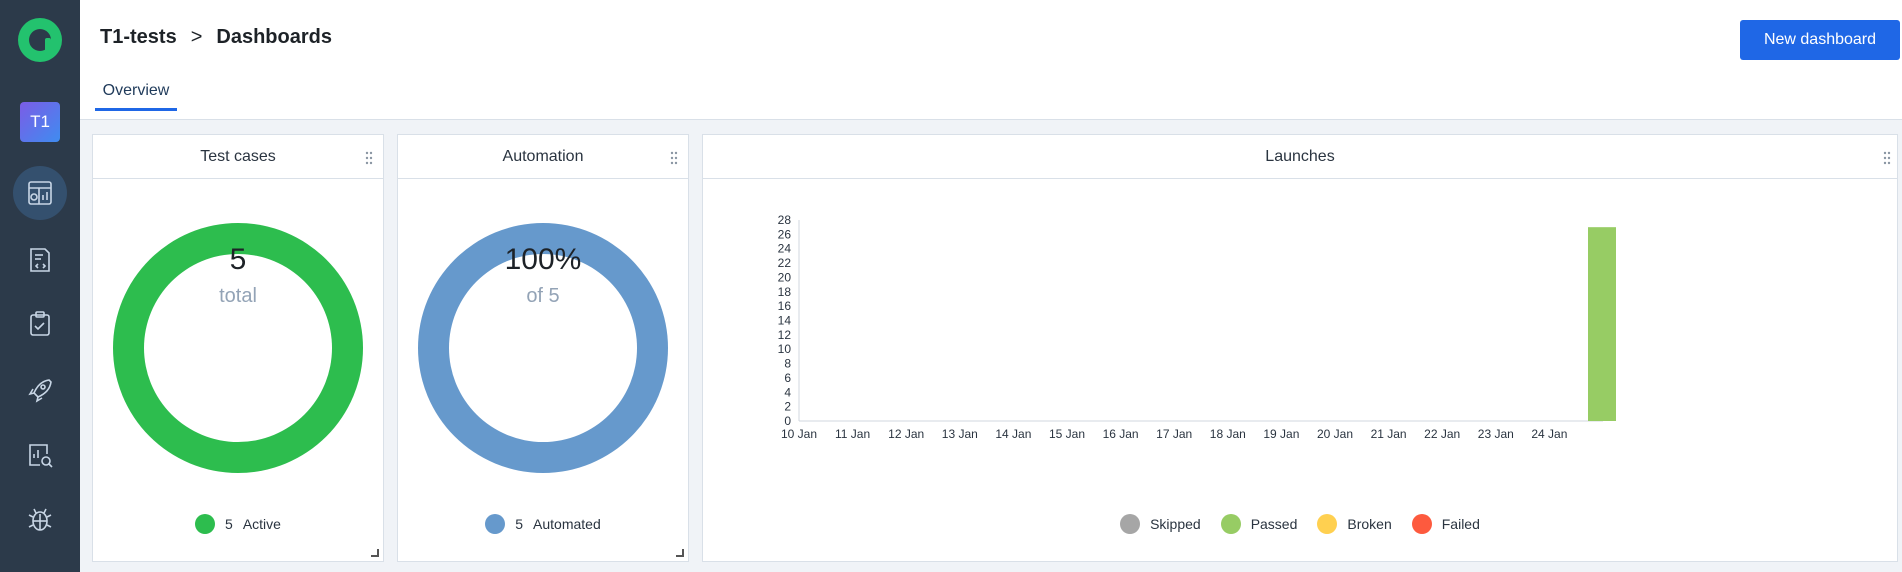 The image size is (1902, 572). I want to click on y-tick-label: 26, so click(785, 234).